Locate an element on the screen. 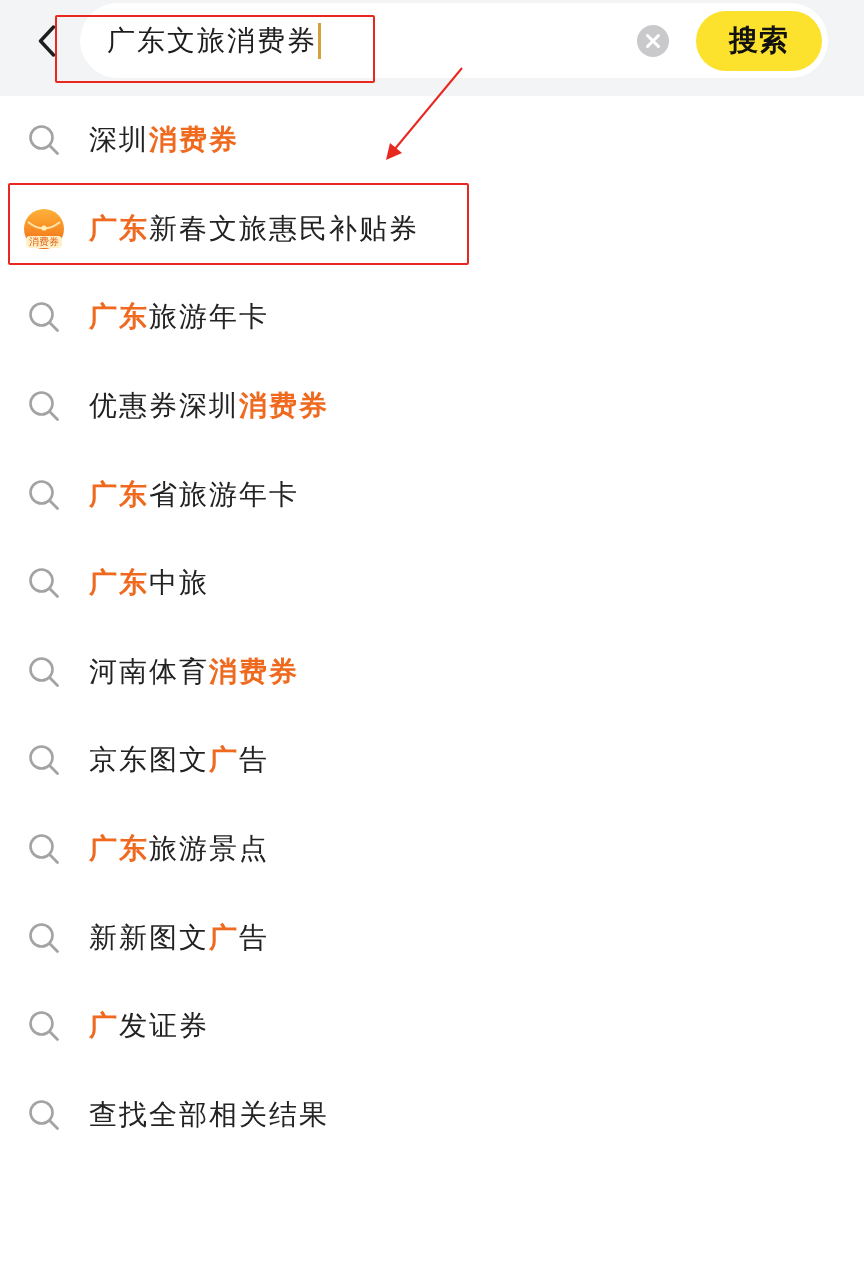  suggestion-item: 广东旅游年卡 is located at coordinates (179, 317).